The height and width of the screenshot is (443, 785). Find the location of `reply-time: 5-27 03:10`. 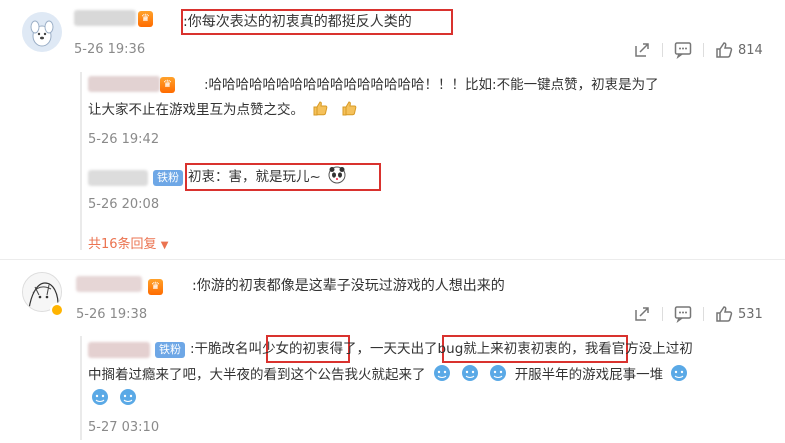

reply-time: 5-27 03:10 is located at coordinates (124, 427).